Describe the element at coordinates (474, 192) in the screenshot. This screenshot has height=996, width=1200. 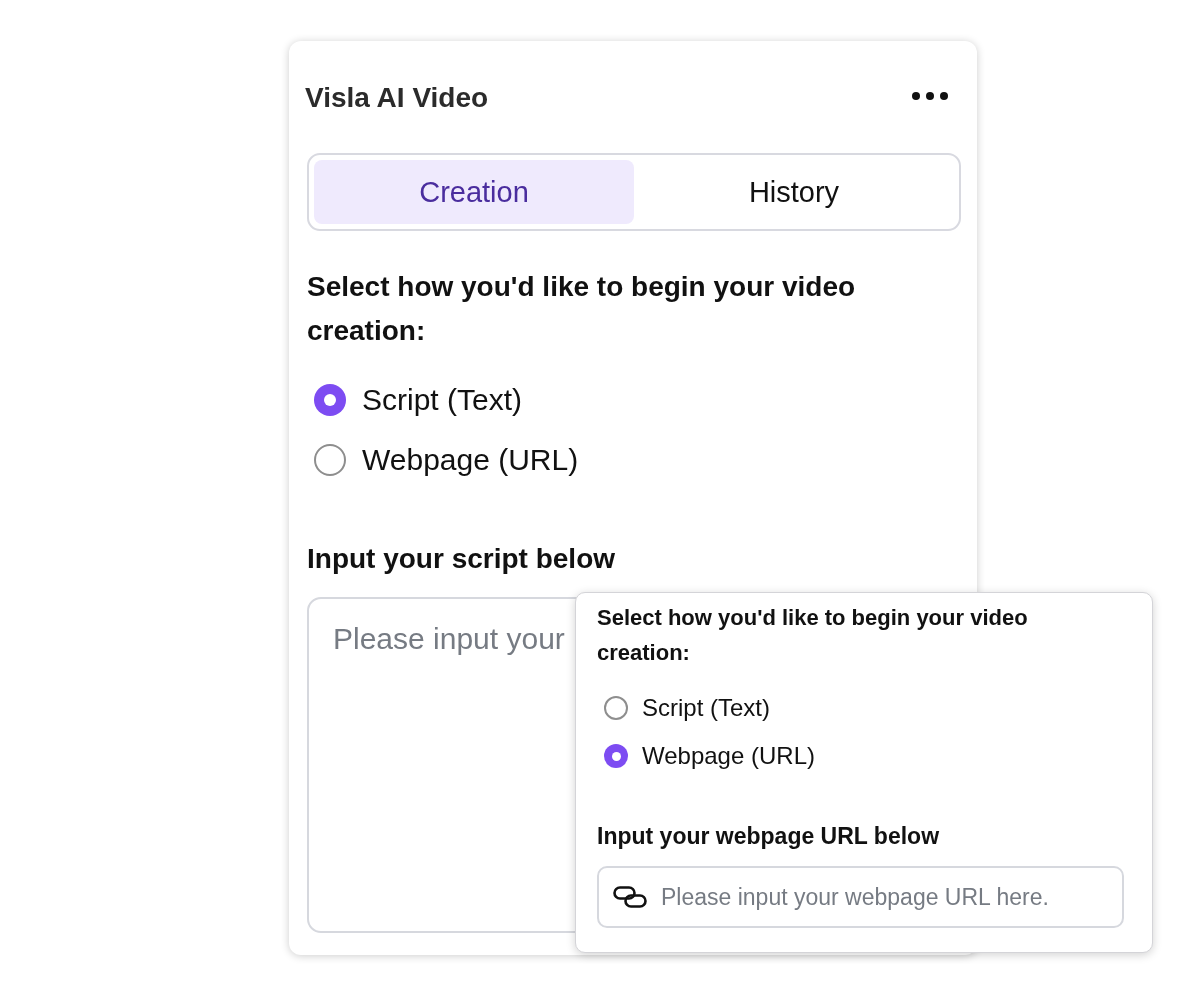
I see `tab: Creation` at that location.